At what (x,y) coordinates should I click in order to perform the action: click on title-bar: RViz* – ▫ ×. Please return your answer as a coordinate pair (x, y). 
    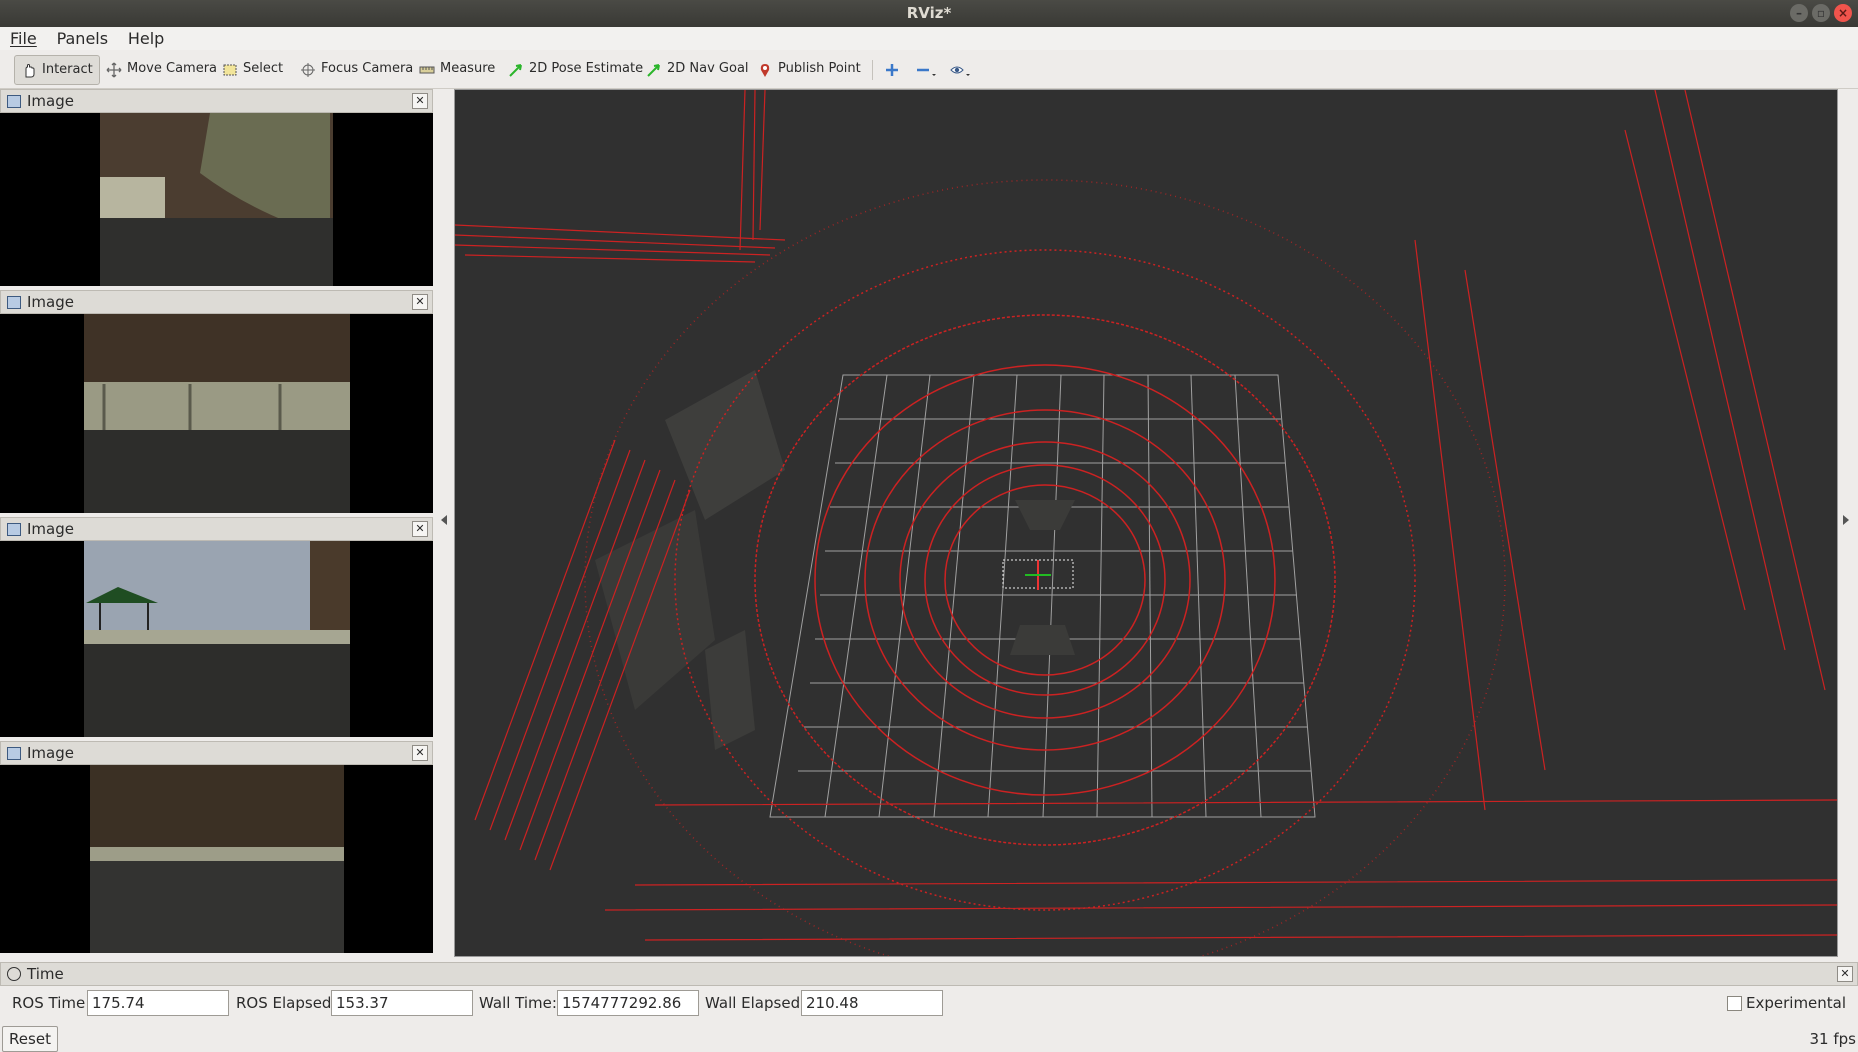
    Looking at the image, I should click on (929, 13).